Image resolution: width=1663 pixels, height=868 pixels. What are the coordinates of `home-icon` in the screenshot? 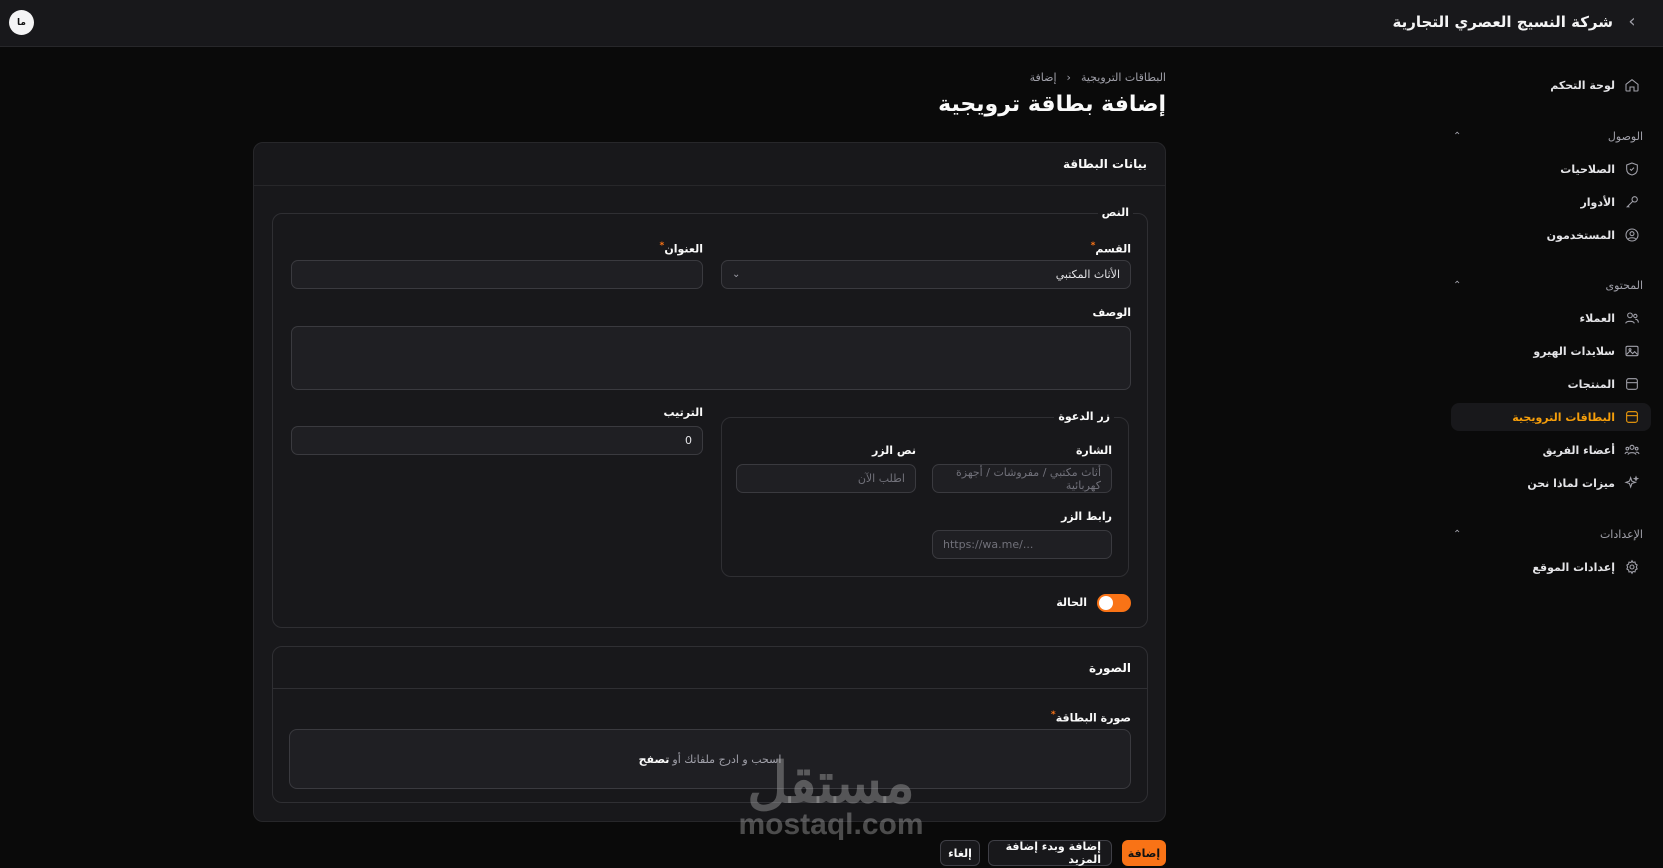 It's located at (1632, 85).